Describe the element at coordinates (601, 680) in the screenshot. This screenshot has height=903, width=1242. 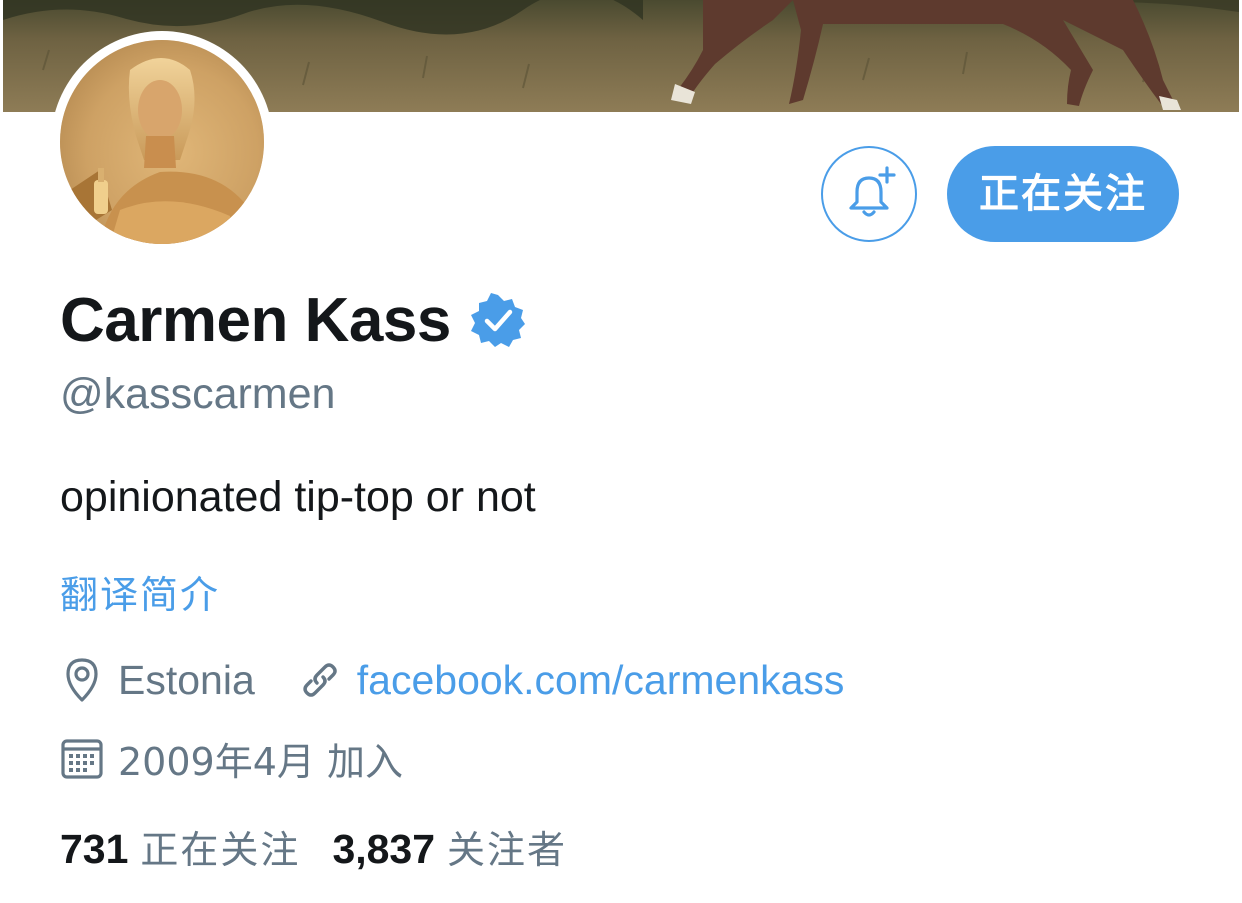
I see `website-link: facebook.com/carmenkass` at that location.